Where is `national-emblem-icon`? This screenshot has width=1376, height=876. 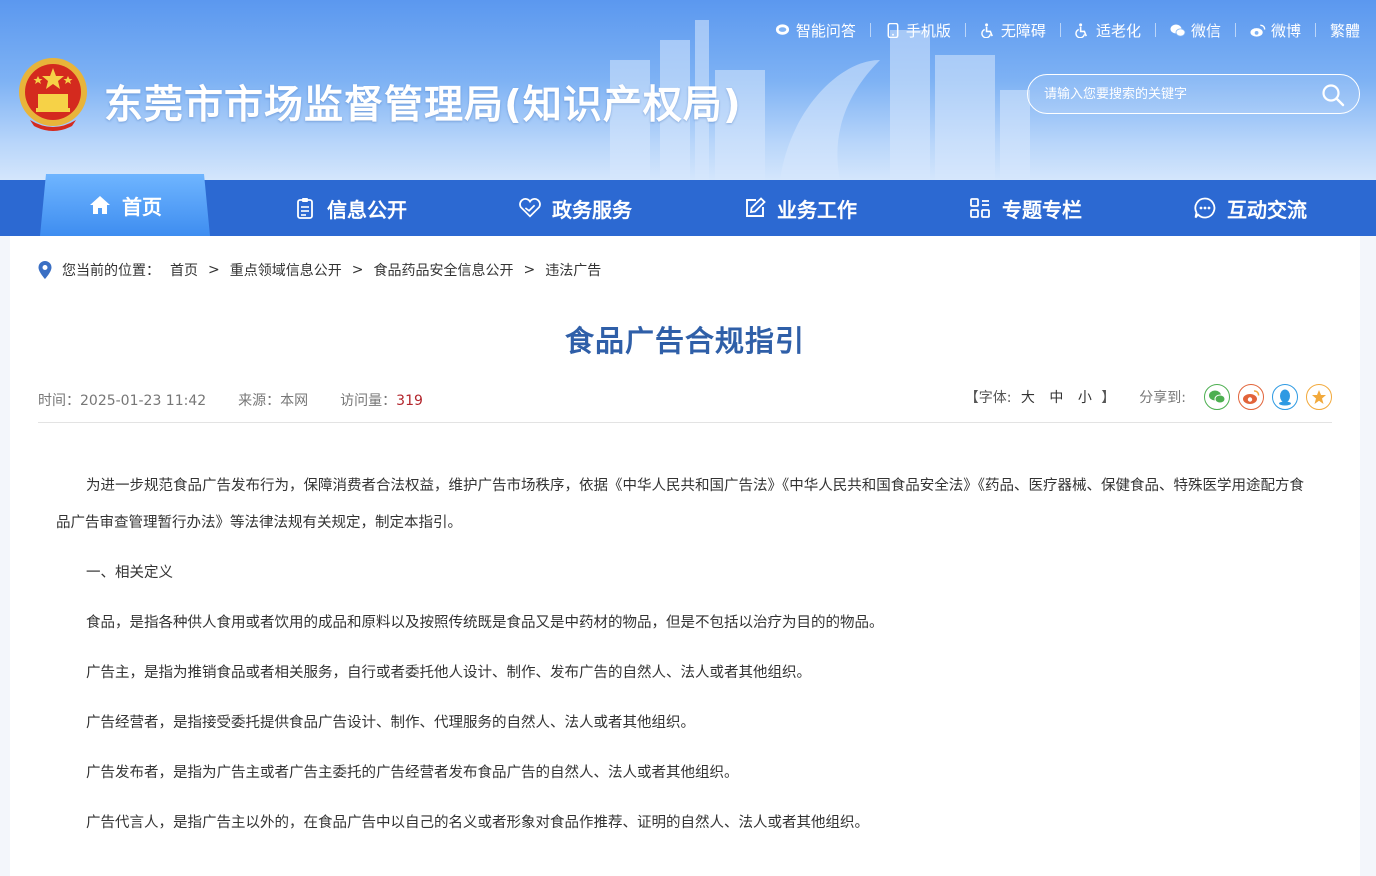
national-emblem-icon is located at coordinates (53, 94).